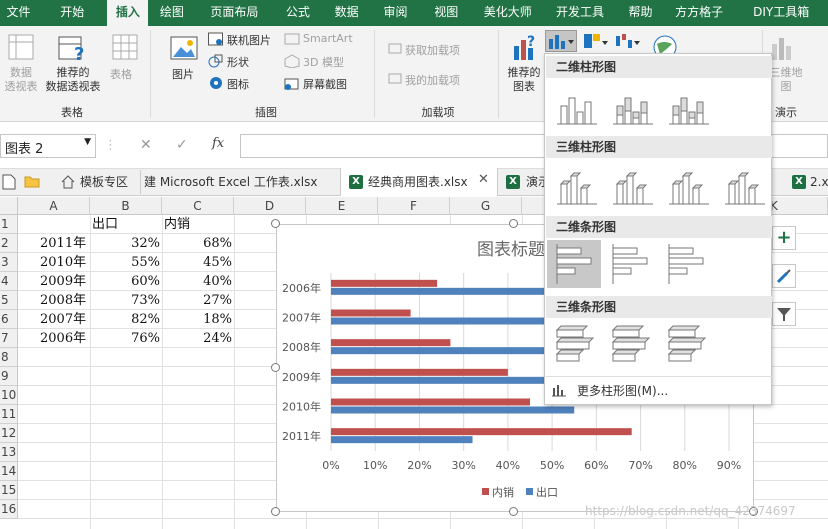  What do you see at coordinates (9, 357) in the screenshot?
I see `row-header: 8` at bounding box center [9, 357].